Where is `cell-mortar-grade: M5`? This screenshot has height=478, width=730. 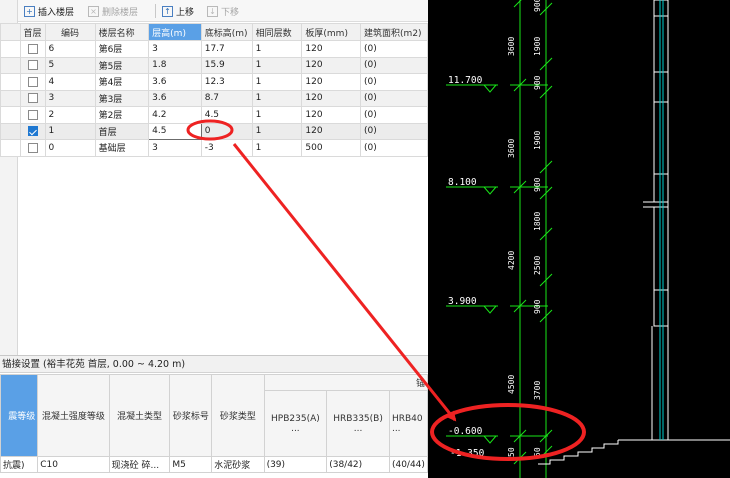
cell-mortar-grade: M5 is located at coordinates (191, 464).